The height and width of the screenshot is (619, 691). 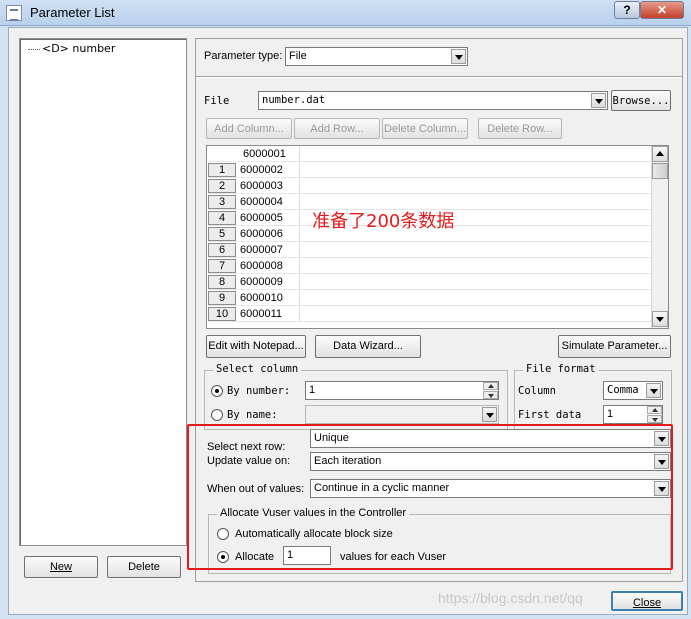 What do you see at coordinates (550, 415) in the screenshot?
I see `first-data-label: First data` at bounding box center [550, 415].